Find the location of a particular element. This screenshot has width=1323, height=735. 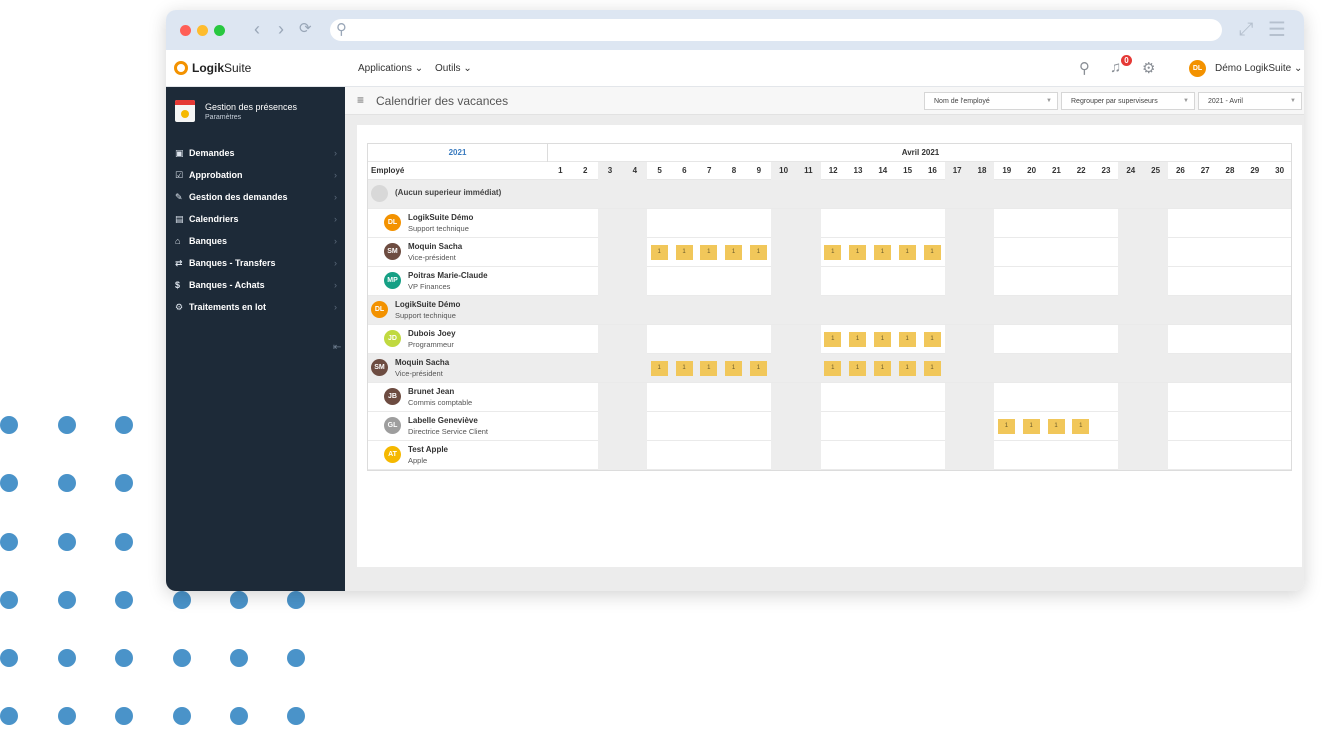

day-header: 26 is located at coordinates (1180, 170).